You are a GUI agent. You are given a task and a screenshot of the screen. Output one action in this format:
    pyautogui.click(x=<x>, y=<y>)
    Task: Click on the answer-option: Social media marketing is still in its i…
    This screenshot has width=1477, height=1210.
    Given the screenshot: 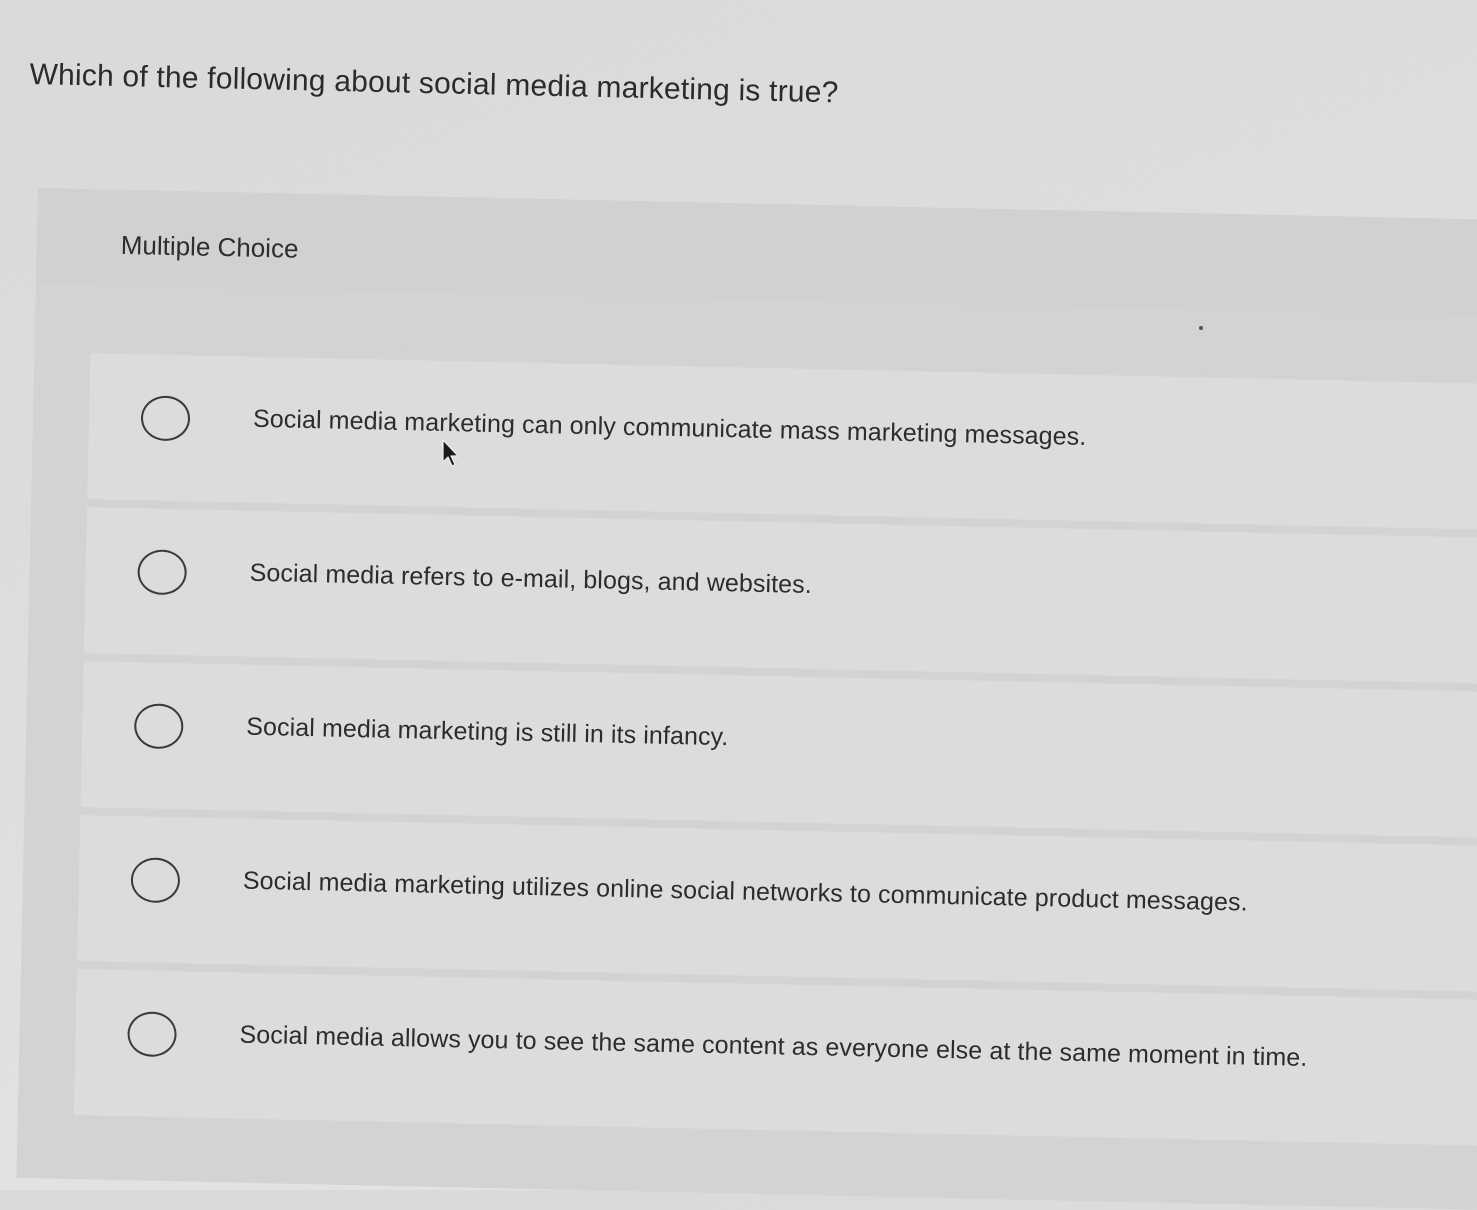 What is the action you would take?
    pyautogui.click(x=778, y=746)
    